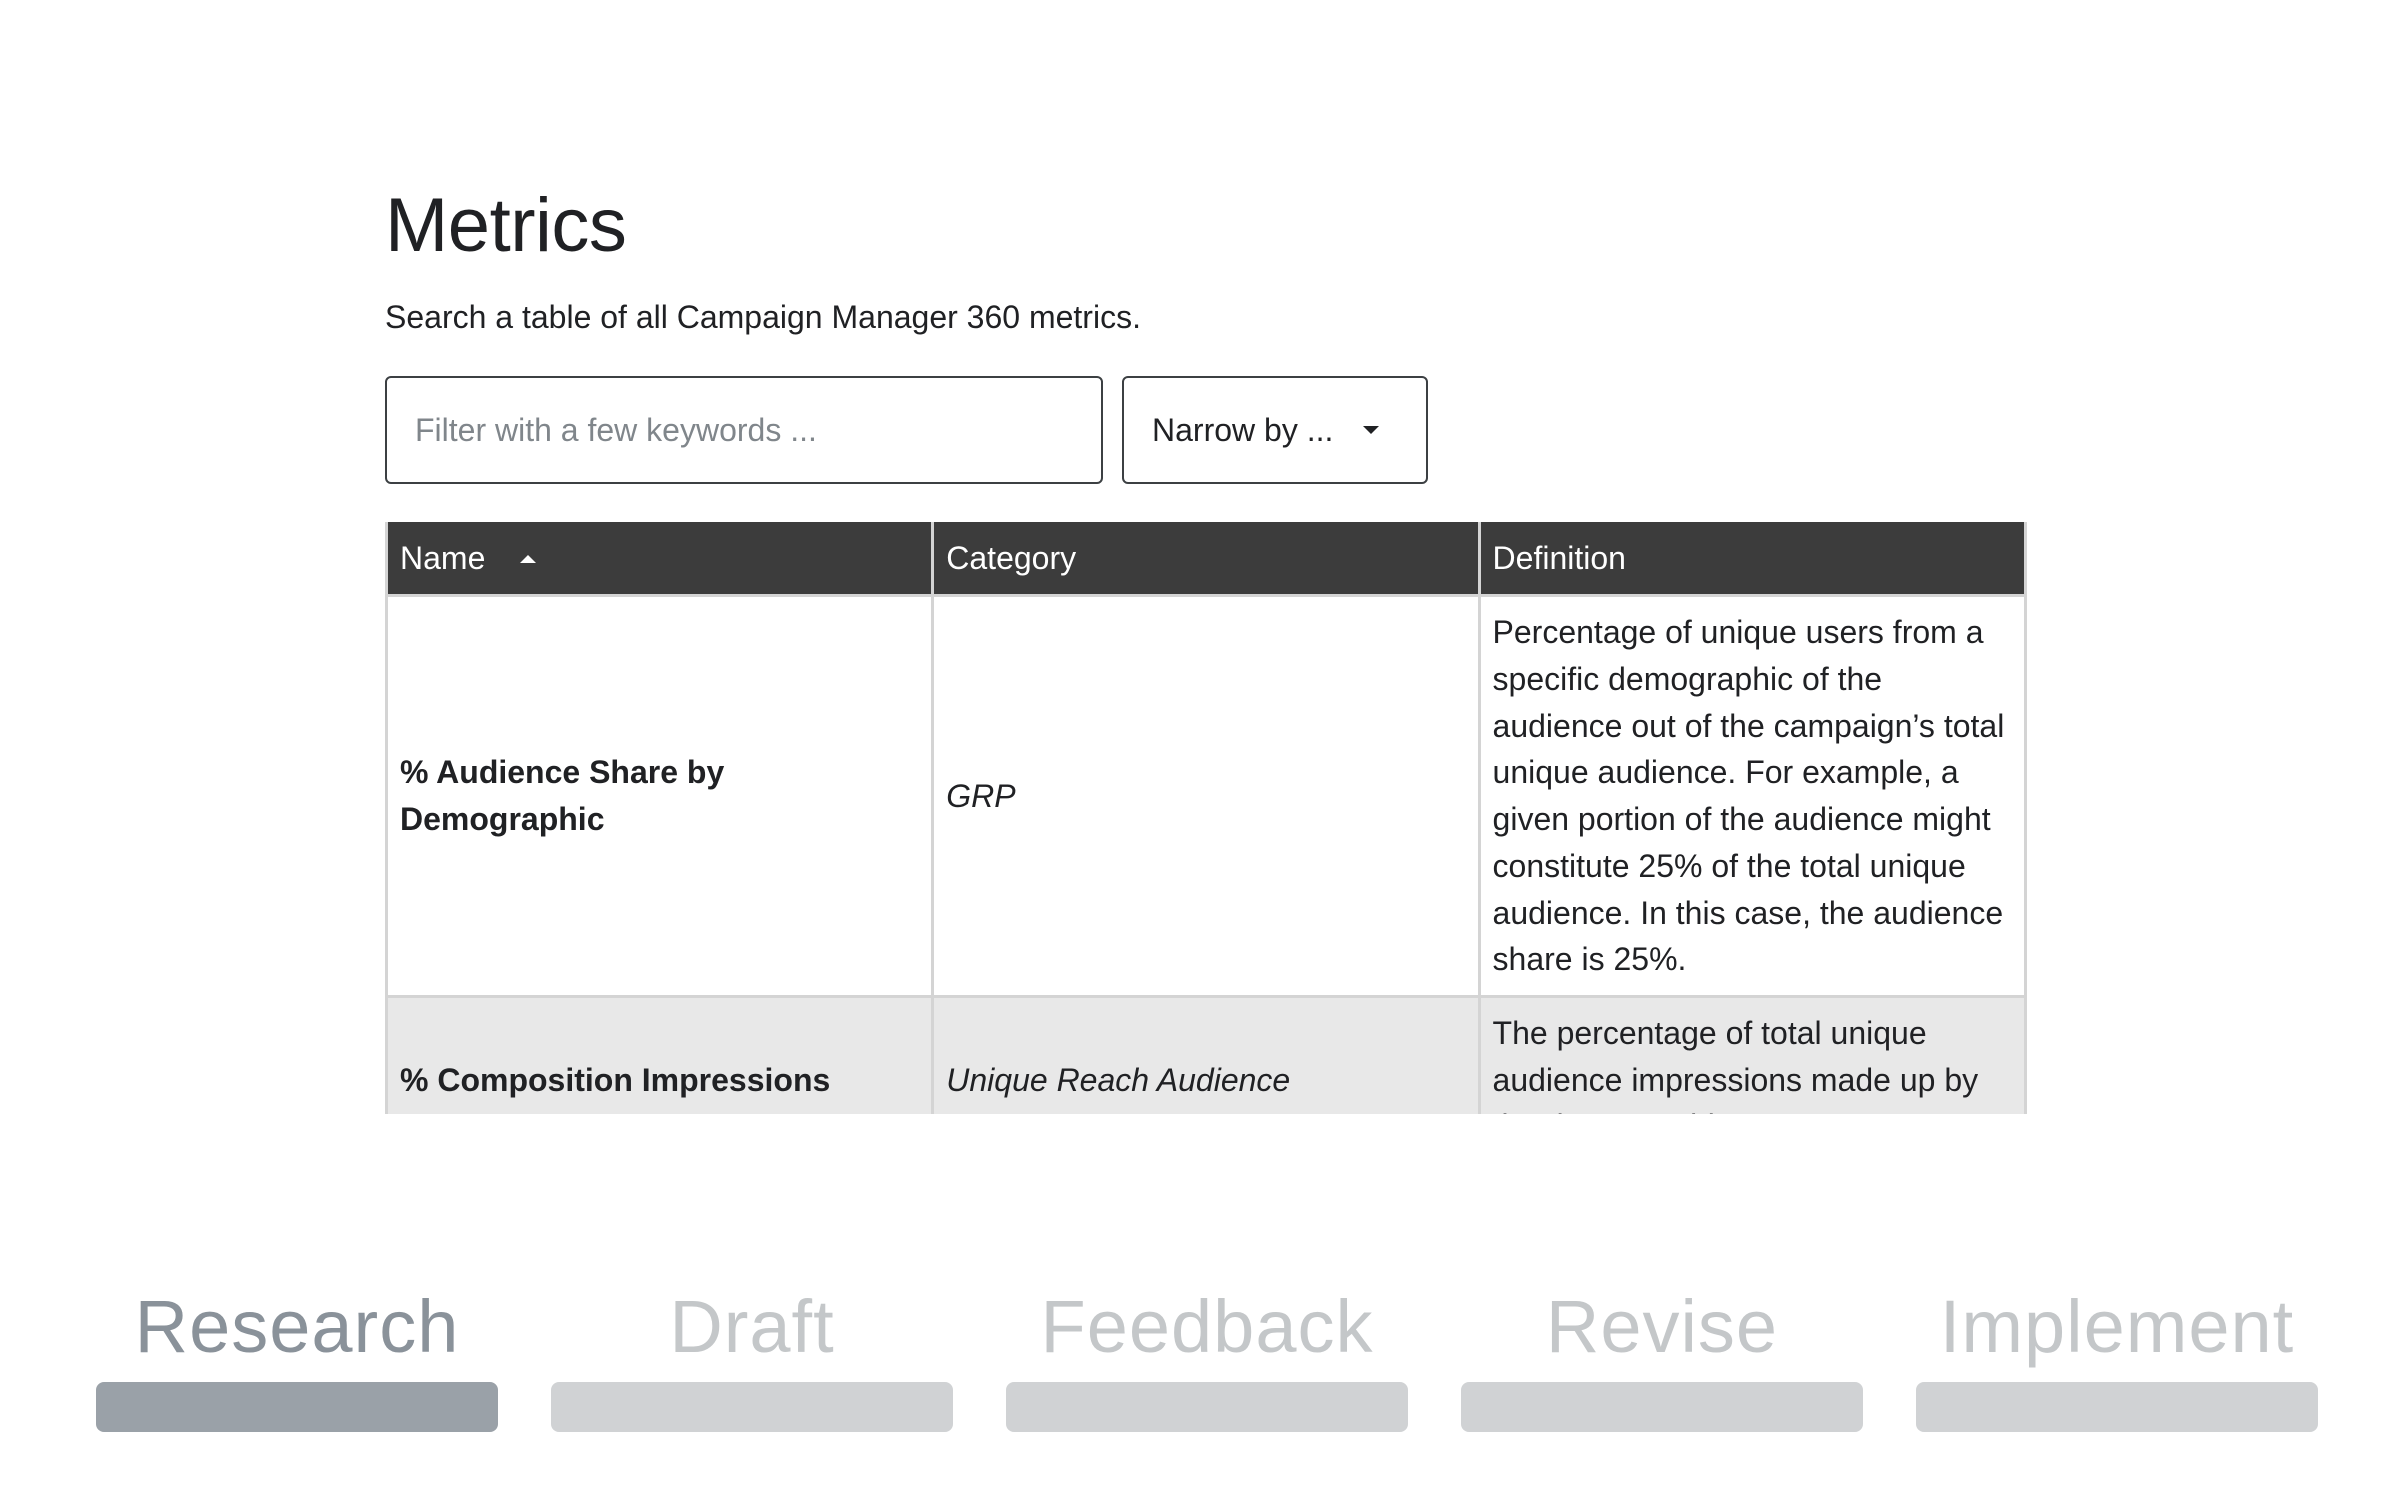 The width and height of the screenshot is (2400, 1500). I want to click on step-draft: Draft, so click(752, 1361).